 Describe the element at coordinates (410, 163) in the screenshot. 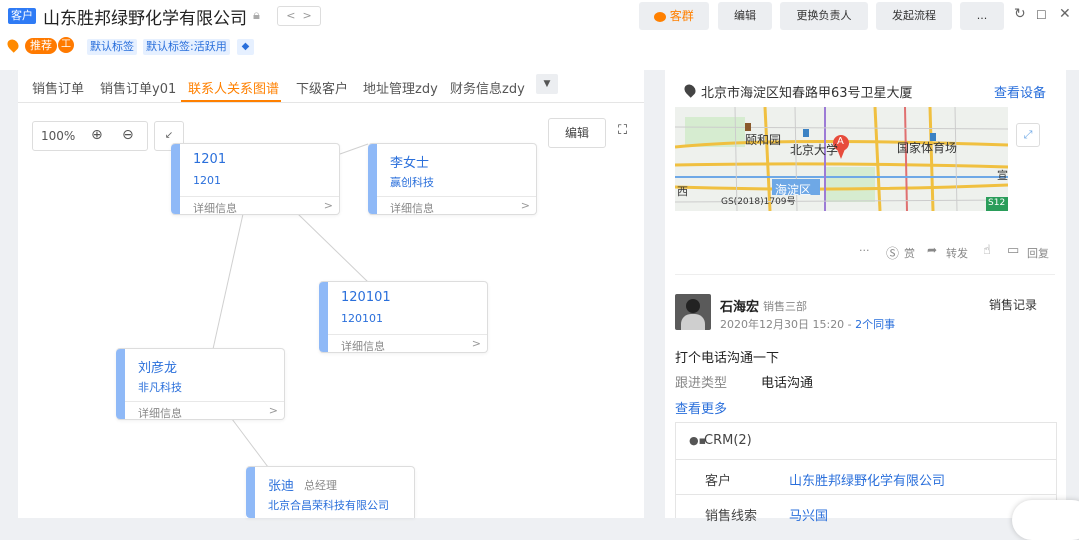

I see `node-name: 李女士` at that location.